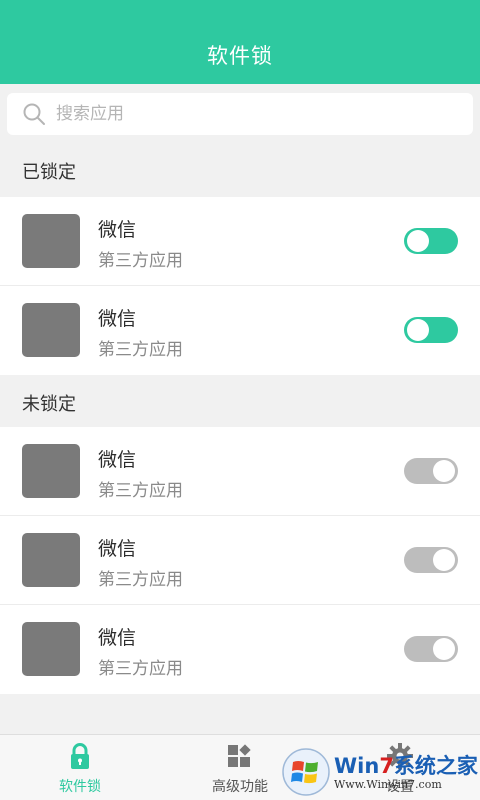 The width and height of the screenshot is (480, 800). Describe the element at coordinates (80, 756) in the screenshot. I see `lock-icon` at that location.